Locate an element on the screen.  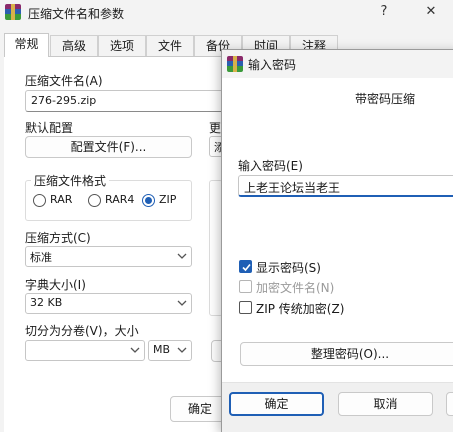
main-window-title: 压缩文件名和参数 is located at coordinates (76, 14).